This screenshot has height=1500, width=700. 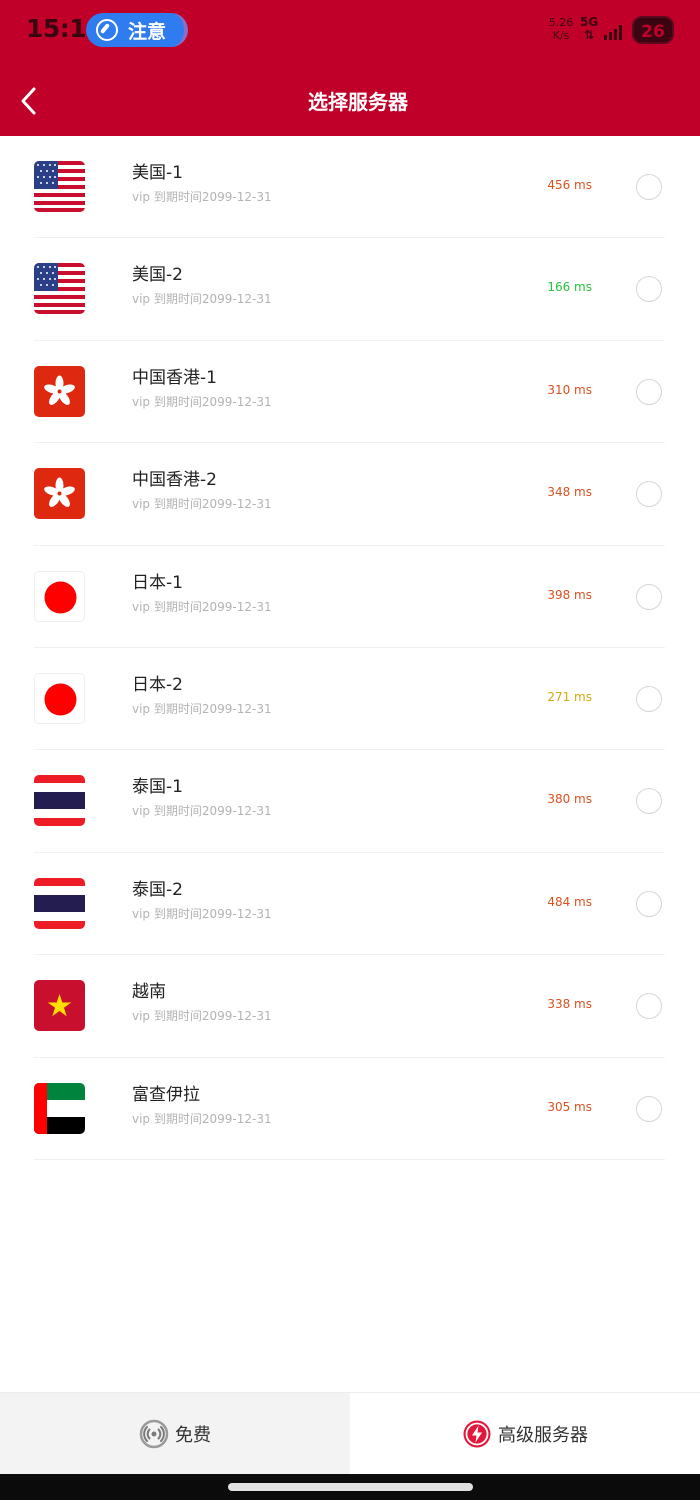 What do you see at coordinates (157, 889) in the screenshot?
I see `server-name: 泰国-2` at bounding box center [157, 889].